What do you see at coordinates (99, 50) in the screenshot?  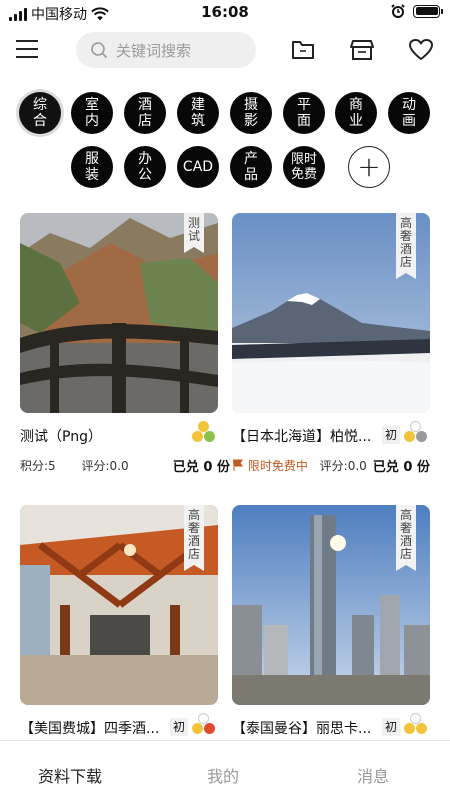 I see `search-icon` at bounding box center [99, 50].